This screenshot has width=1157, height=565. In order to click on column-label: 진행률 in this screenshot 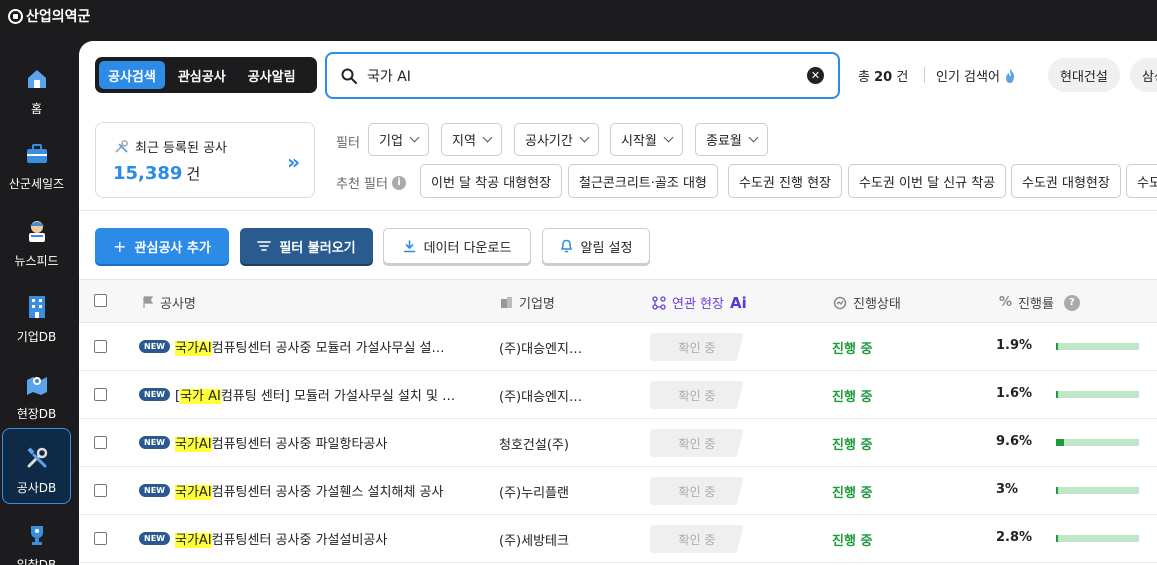, I will do `click(1036, 304)`.